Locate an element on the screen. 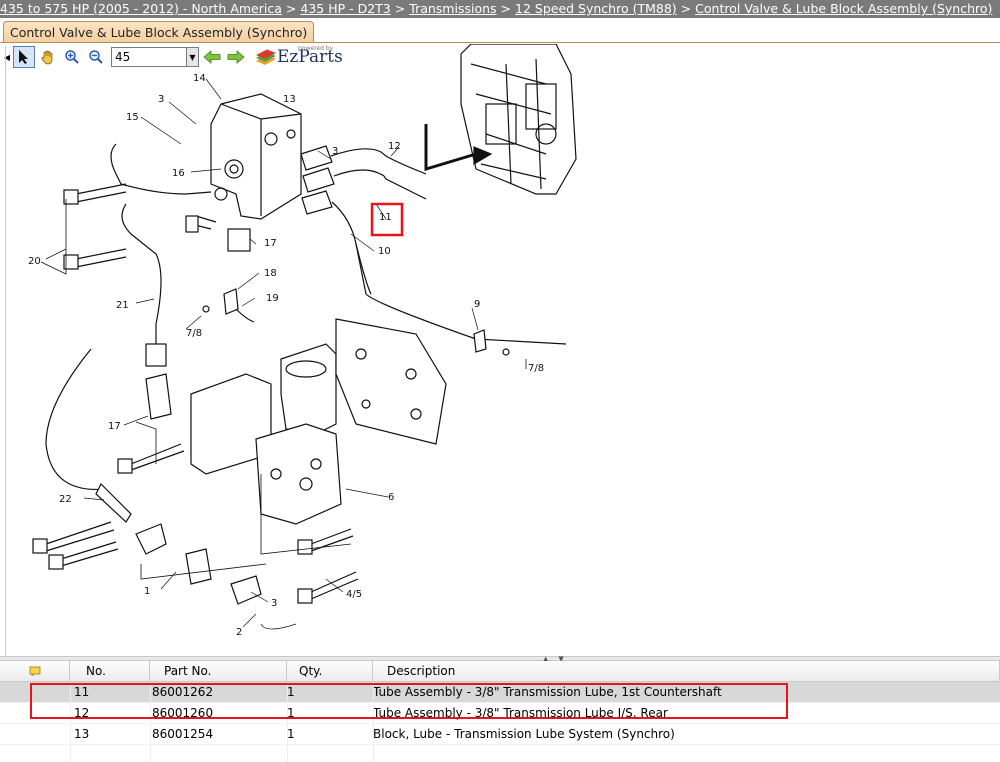 This screenshot has height=762, width=1000. callout-12: 12 is located at coordinates (394, 146).